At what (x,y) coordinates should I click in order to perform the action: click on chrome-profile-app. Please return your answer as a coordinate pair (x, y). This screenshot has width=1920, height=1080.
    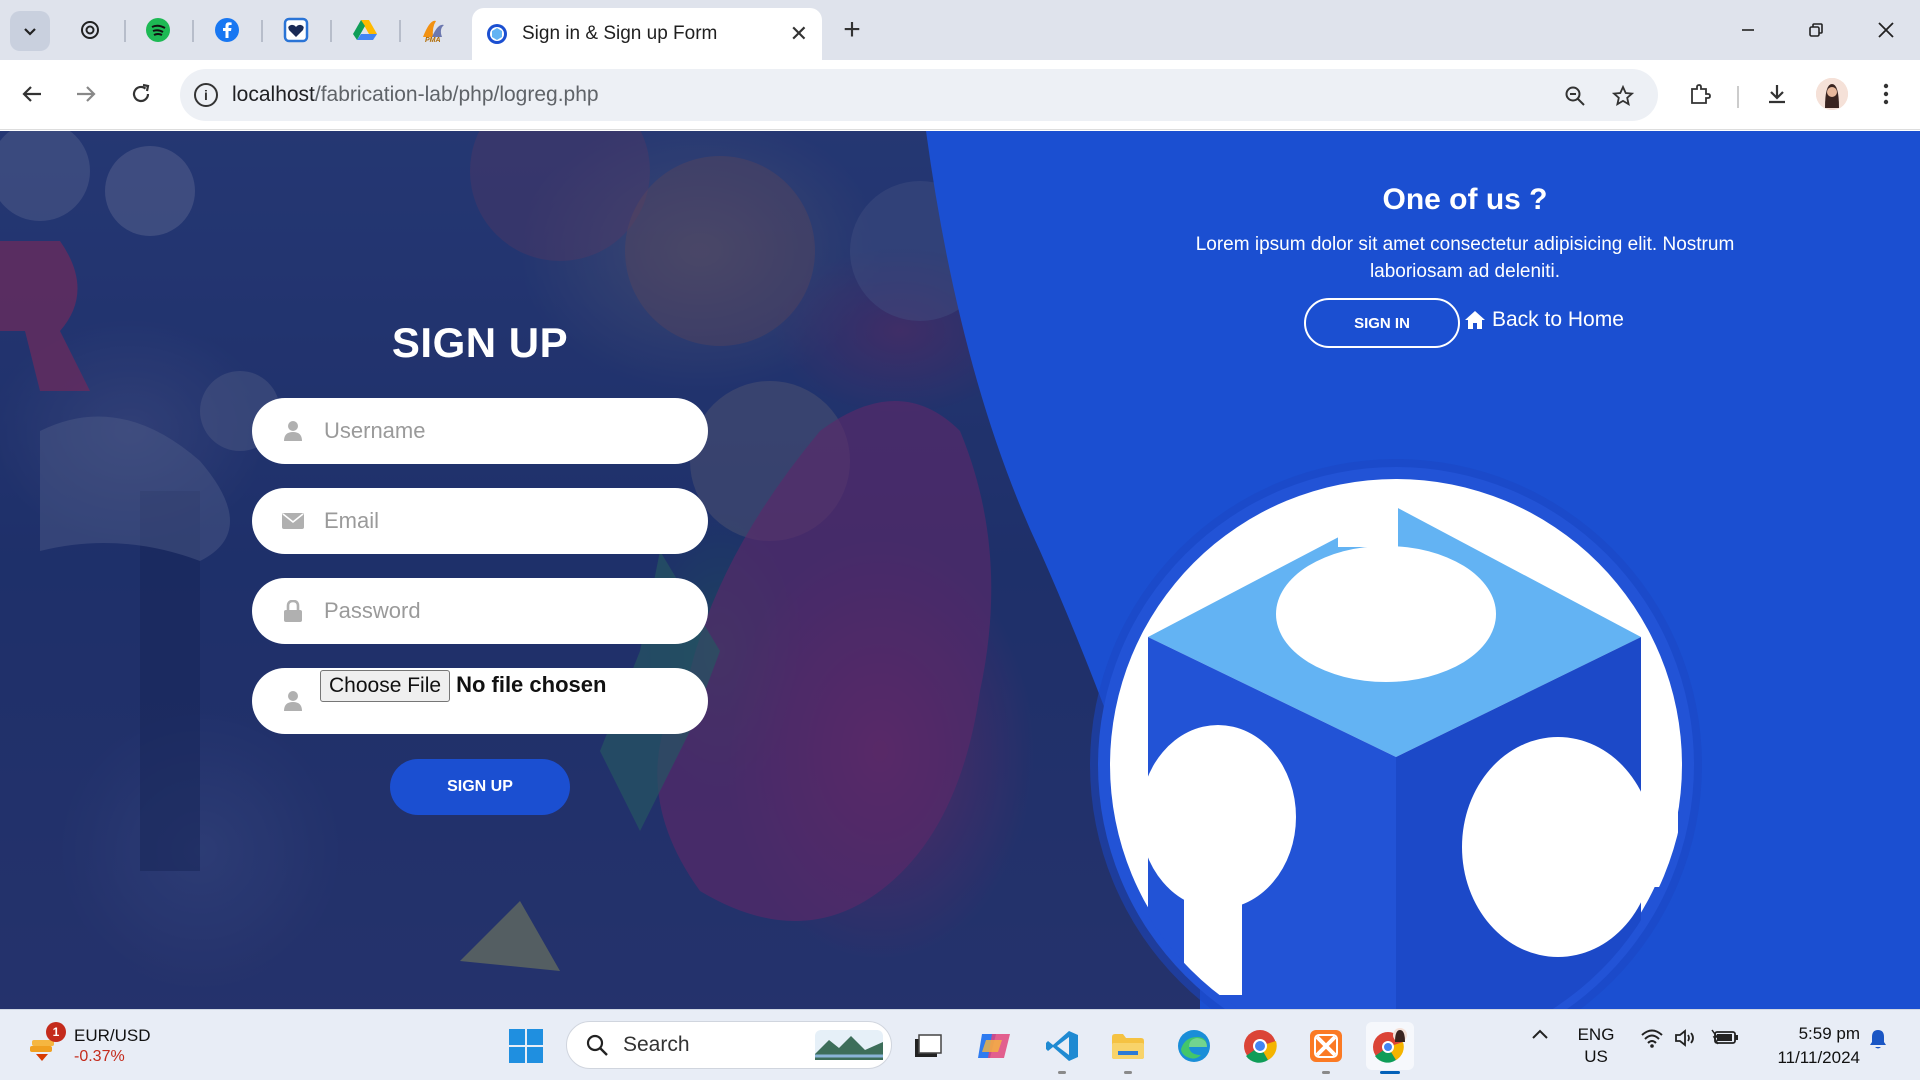
    Looking at the image, I should click on (1390, 1048).